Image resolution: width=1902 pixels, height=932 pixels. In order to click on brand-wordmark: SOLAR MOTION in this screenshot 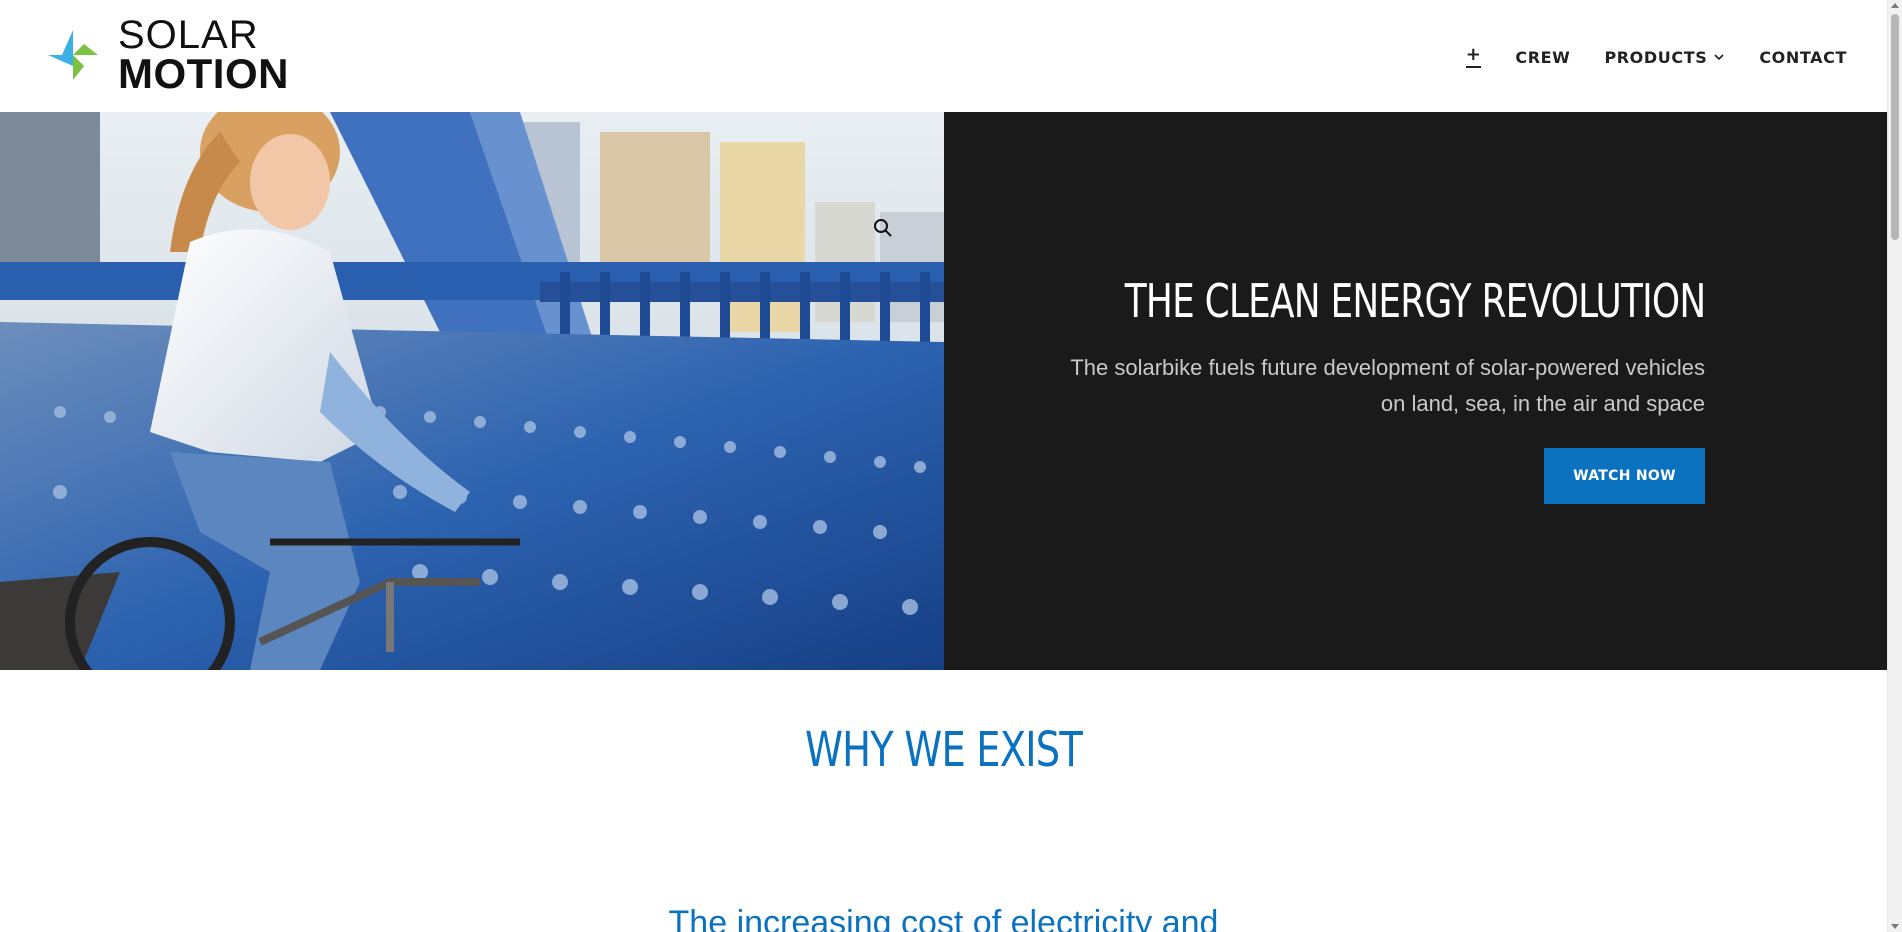, I will do `click(203, 55)`.